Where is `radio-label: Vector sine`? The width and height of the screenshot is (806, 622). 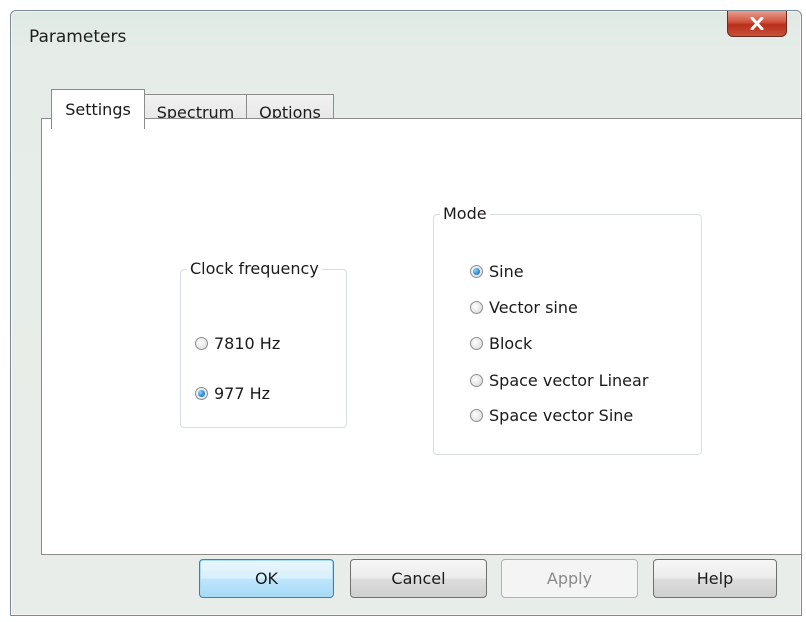 radio-label: Vector sine is located at coordinates (533, 307).